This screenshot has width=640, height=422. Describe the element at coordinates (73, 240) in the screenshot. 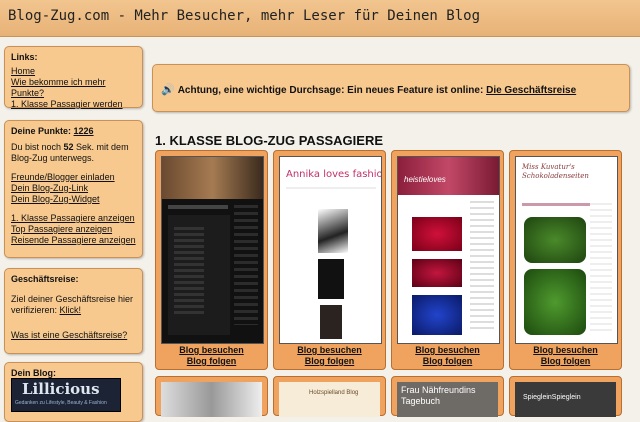

I see `link-show-traveling: Reisende Passagiere anzeigen` at that location.